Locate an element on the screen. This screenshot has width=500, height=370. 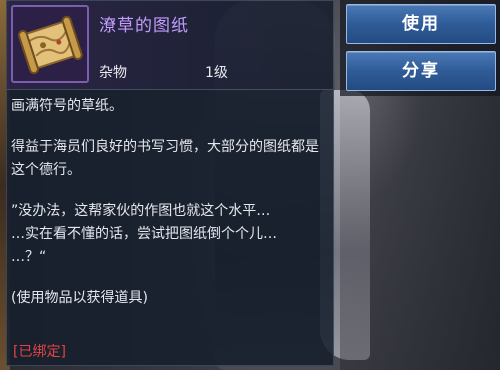
share-button: 分享 is located at coordinates (421, 71).